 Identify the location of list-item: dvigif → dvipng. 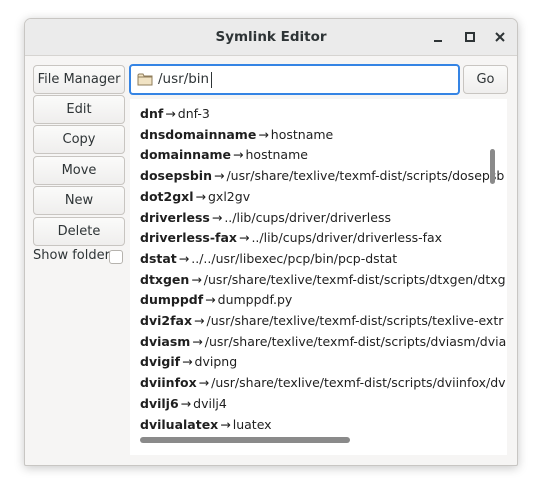
(188, 362).